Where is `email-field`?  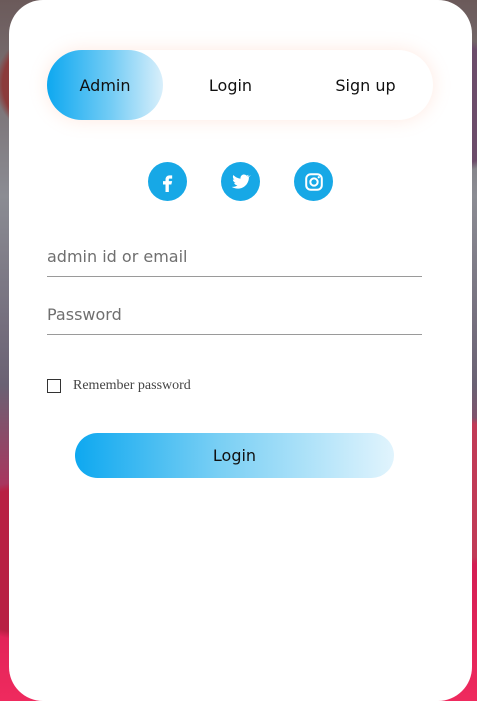 email-field is located at coordinates (234, 256).